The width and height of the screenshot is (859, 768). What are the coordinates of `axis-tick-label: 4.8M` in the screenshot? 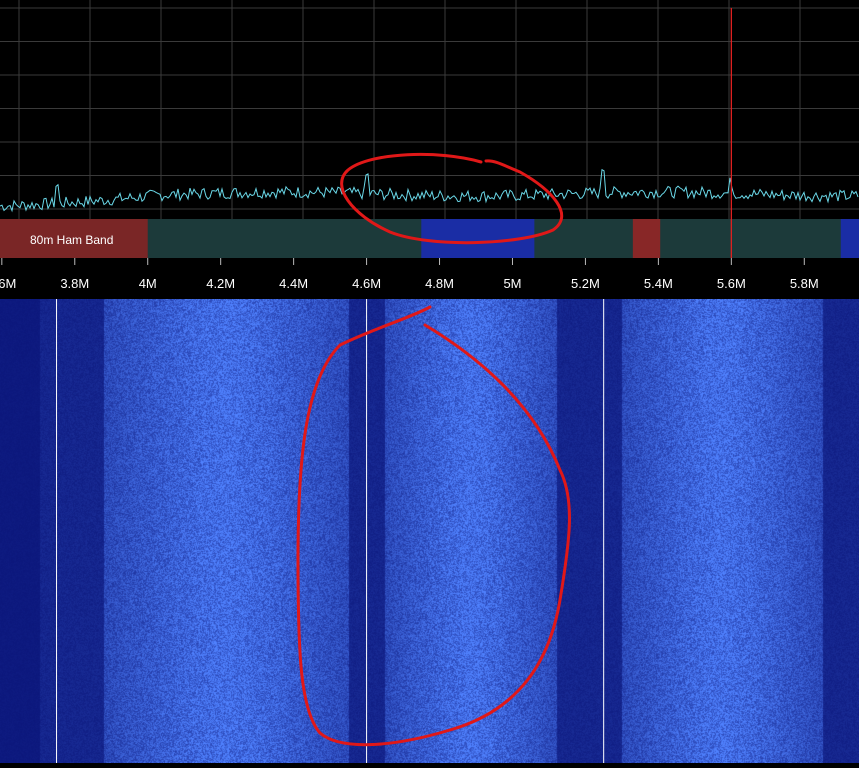 It's located at (439, 283).